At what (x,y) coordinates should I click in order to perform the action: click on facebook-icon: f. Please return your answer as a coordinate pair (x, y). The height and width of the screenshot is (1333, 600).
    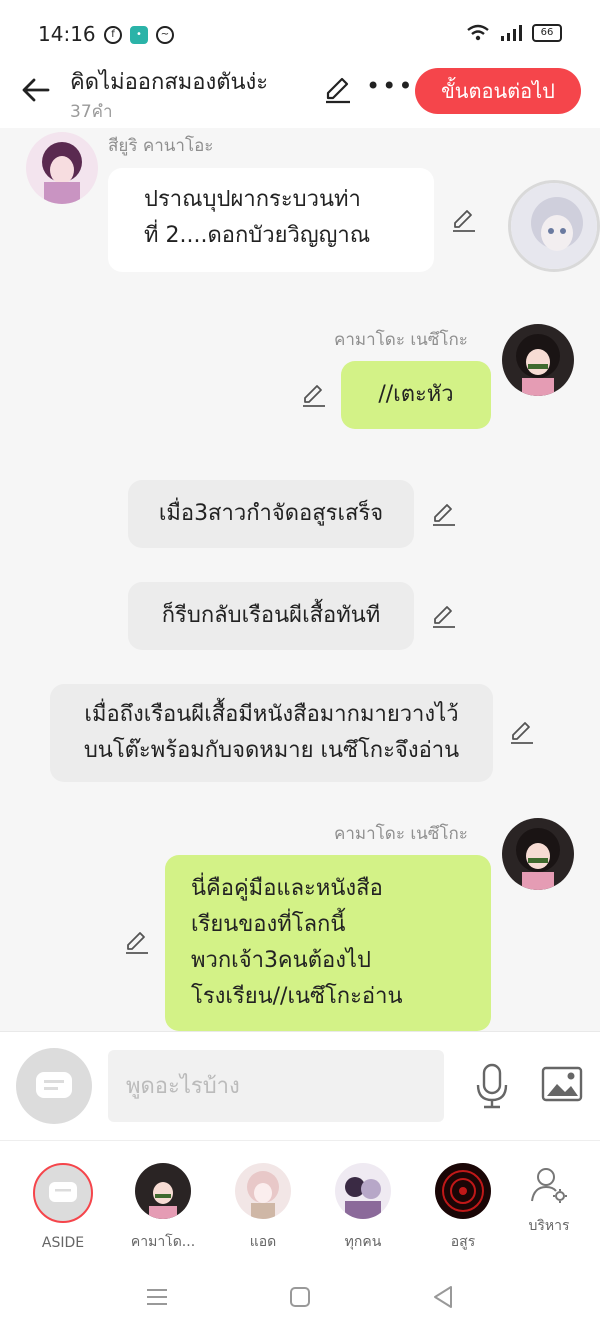
    Looking at the image, I should click on (113, 35).